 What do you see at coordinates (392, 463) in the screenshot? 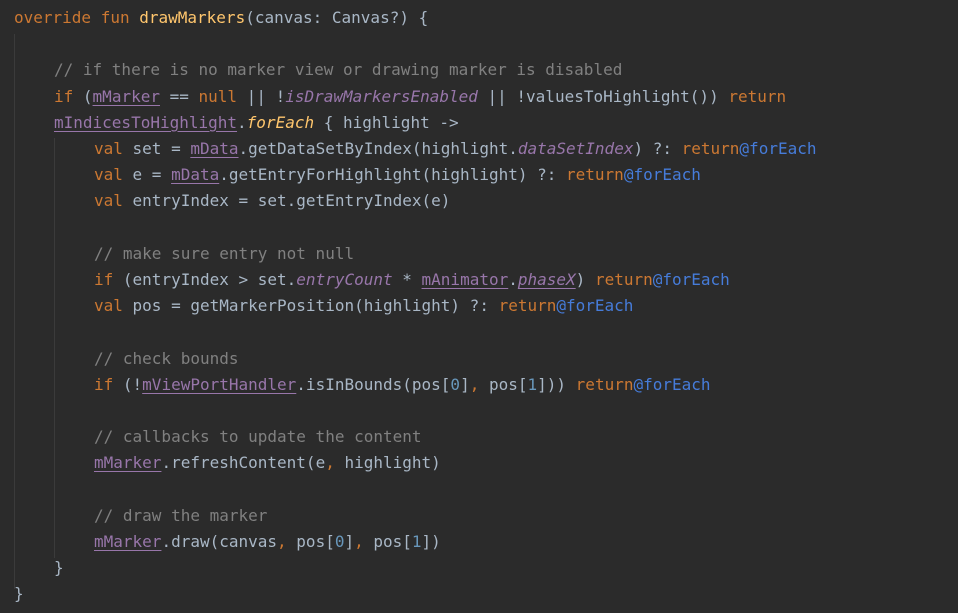
I see `code-token: highlight)` at bounding box center [392, 463].